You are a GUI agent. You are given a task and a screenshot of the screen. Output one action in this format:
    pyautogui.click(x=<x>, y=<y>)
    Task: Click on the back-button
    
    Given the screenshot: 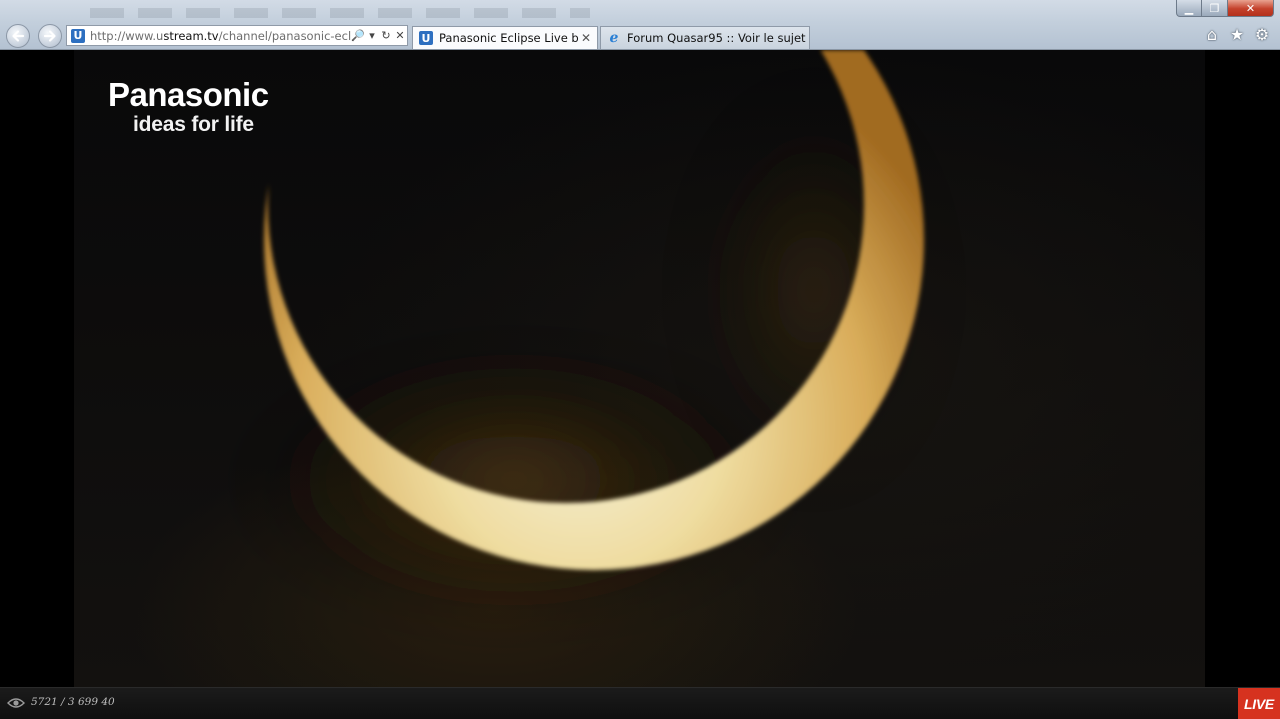 What is the action you would take?
    pyautogui.click(x=18, y=36)
    